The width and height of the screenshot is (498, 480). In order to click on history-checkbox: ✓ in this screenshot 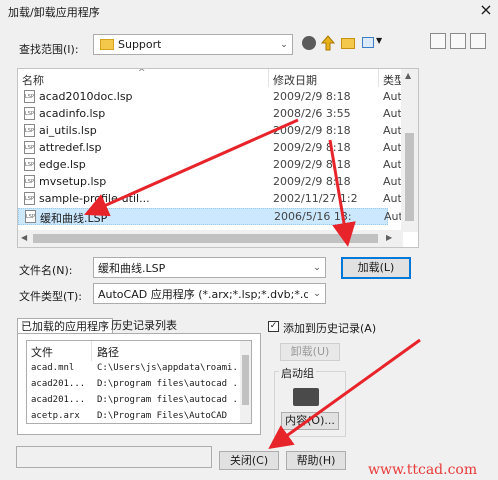, I will do `click(273, 326)`.